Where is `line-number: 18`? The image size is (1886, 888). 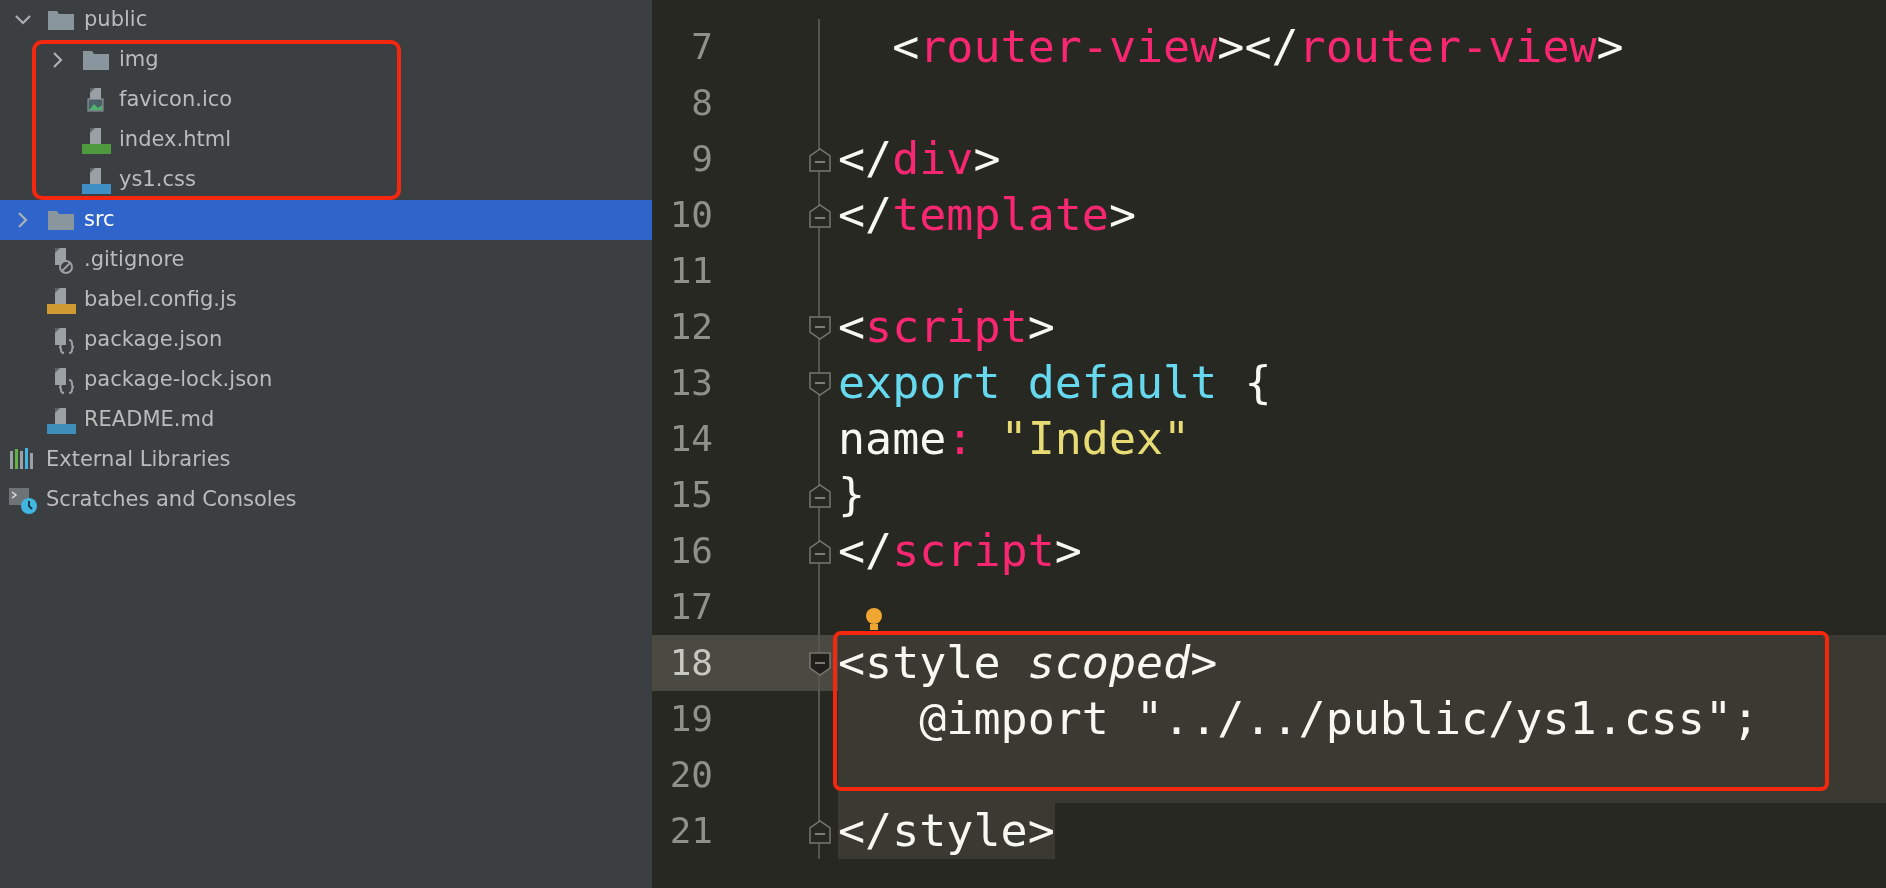
line-number: 18 is located at coordinates (690, 663).